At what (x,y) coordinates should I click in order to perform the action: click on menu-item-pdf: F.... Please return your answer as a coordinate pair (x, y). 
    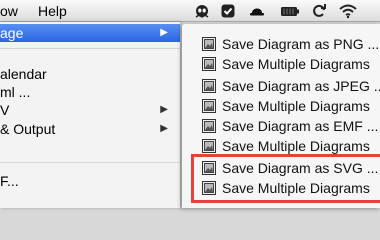
    Looking at the image, I should click on (90, 181).